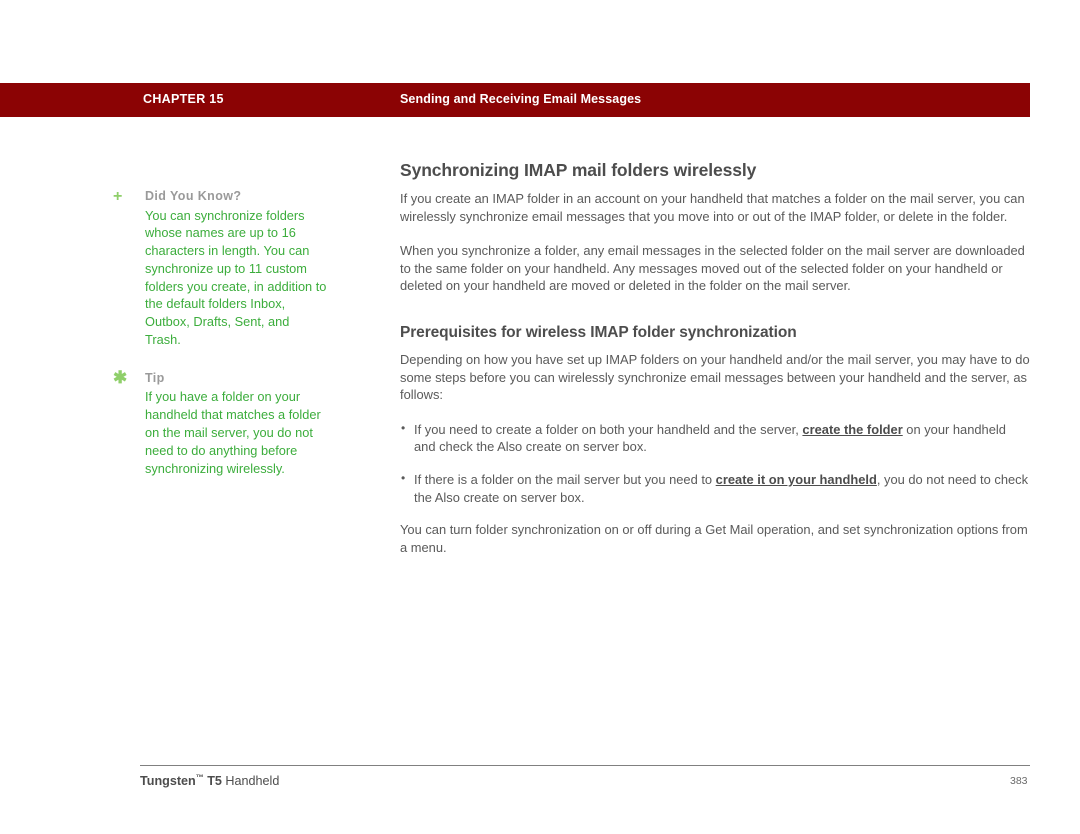 This screenshot has width=1080, height=834. I want to click on footer-divider, so click(585, 765).